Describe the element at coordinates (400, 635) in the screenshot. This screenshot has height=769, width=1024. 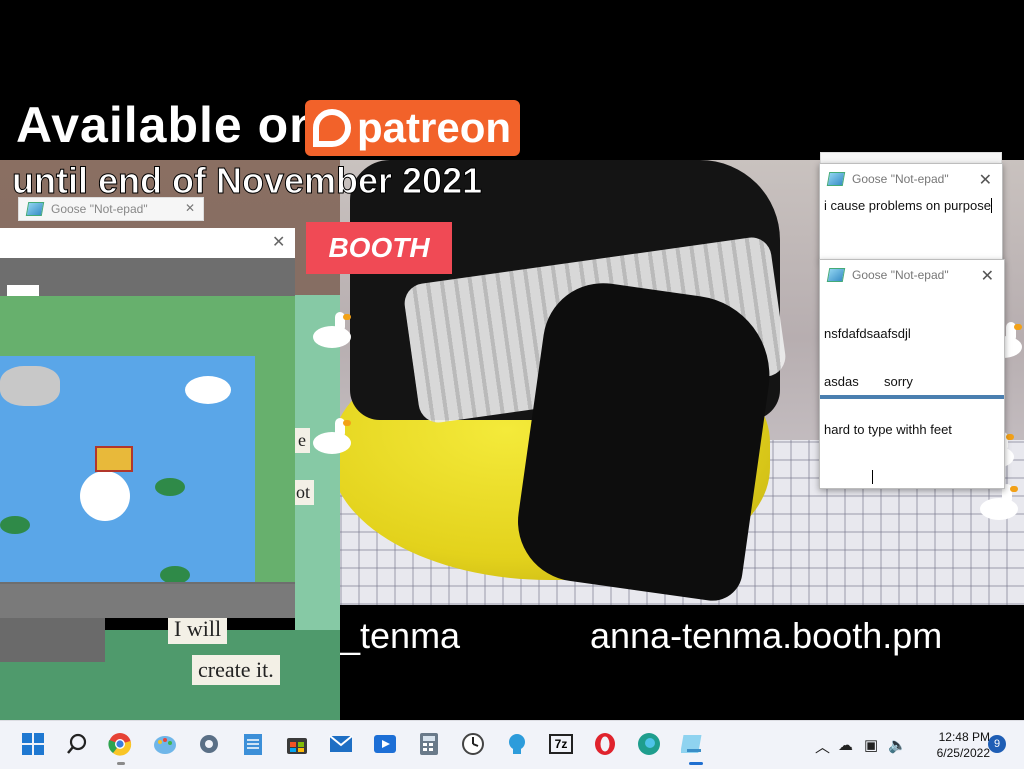
I see `promo-left: _tenma` at that location.